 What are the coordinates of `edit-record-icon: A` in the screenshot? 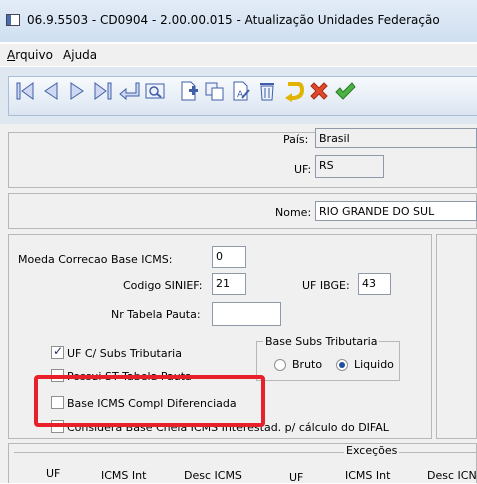 It's located at (241, 91).